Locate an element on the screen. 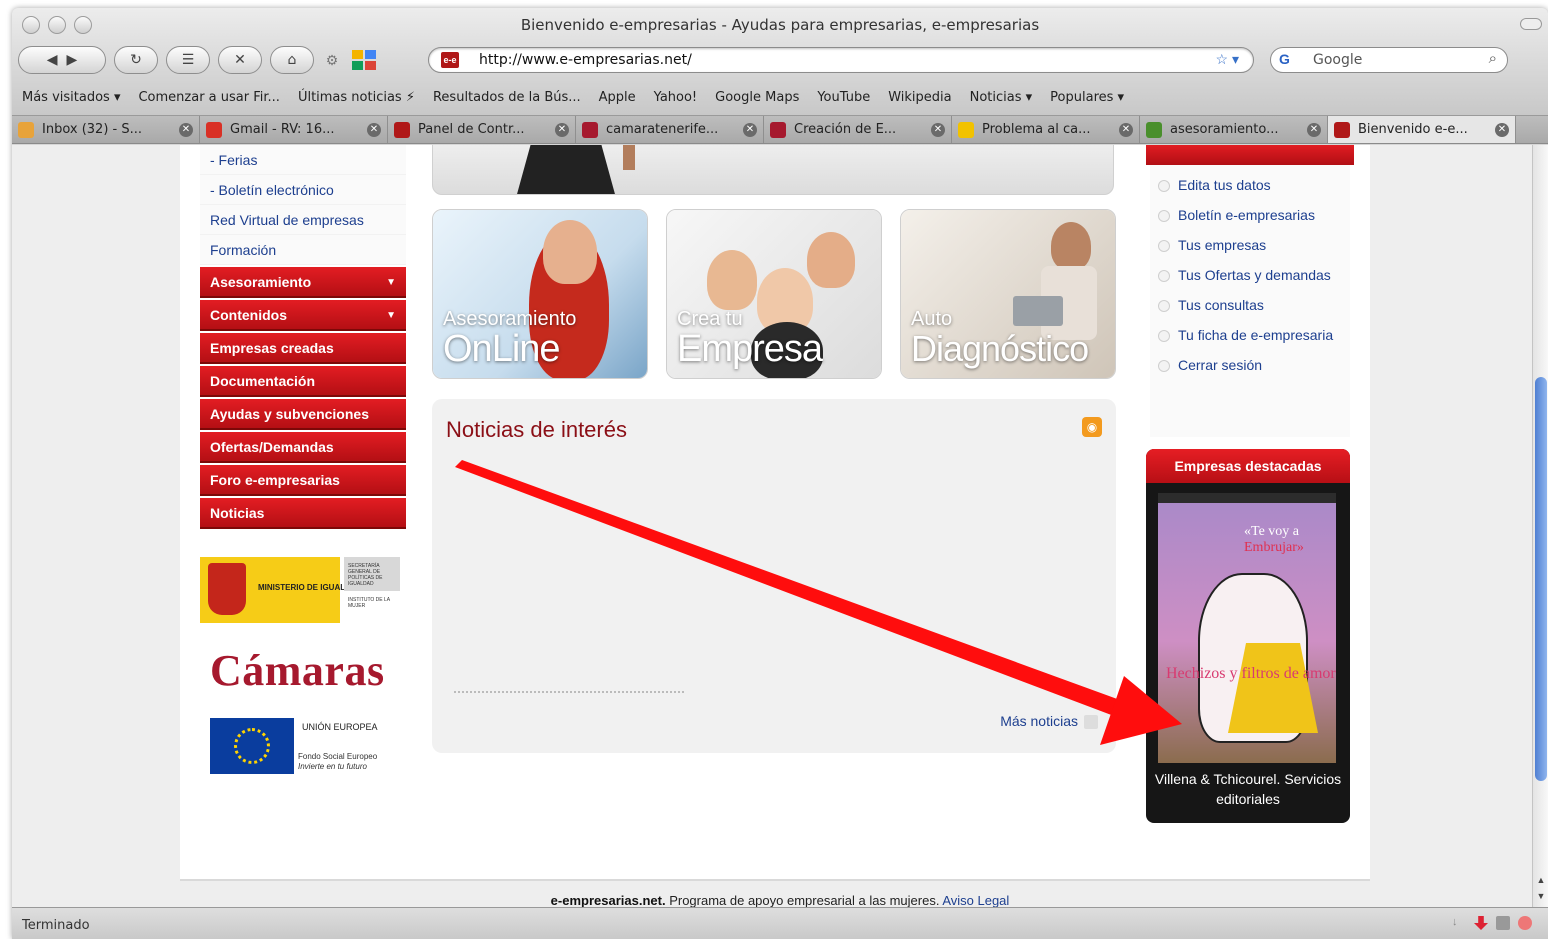  more-news-link: Más noticias is located at coordinates (1039, 721).